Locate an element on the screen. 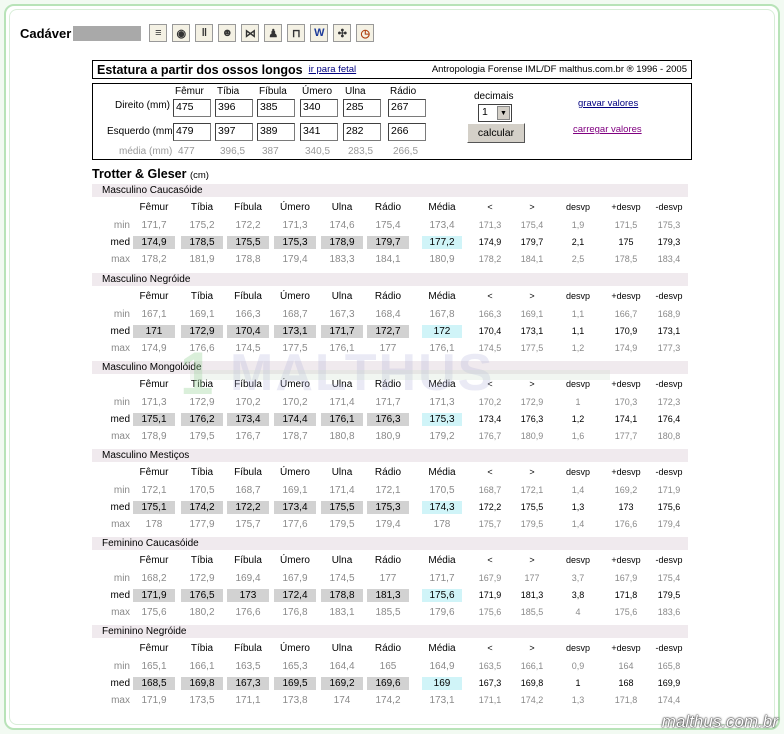 This screenshot has width=784, height=734. cell-med: 176,3 is located at coordinates (388, 419).